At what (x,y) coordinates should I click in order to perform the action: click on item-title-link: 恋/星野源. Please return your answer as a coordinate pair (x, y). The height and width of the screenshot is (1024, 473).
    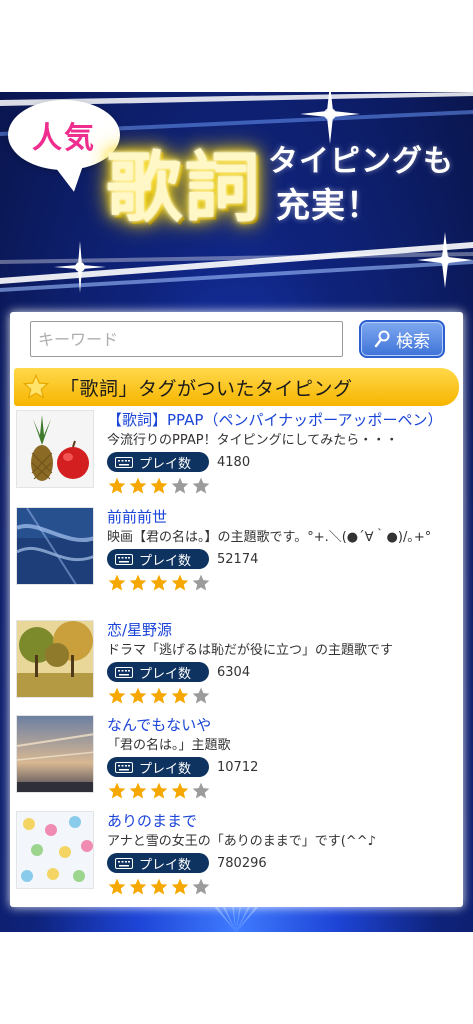
    Looking at the image, I should click on (283, 630).